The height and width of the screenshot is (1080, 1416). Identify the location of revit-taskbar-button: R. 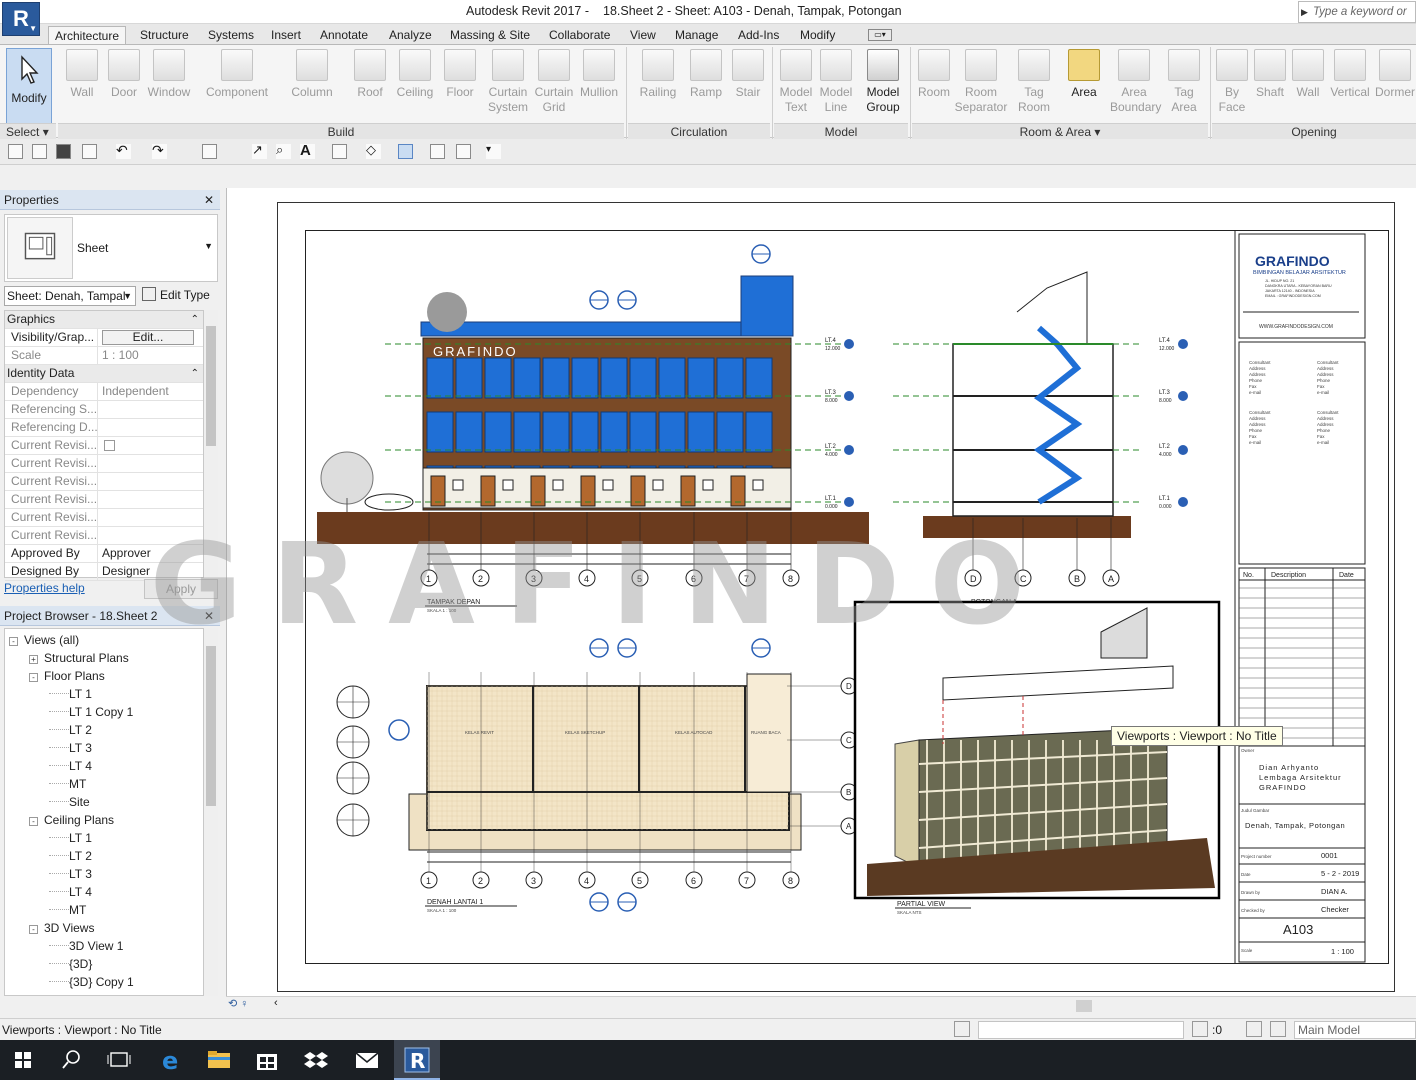
(417, 1060).